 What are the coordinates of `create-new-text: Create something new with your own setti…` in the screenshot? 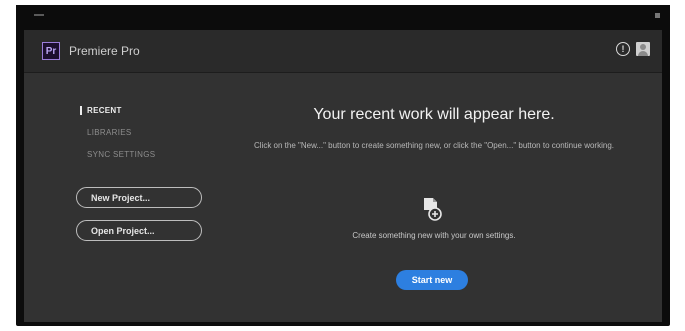 It's located at (434, 235).